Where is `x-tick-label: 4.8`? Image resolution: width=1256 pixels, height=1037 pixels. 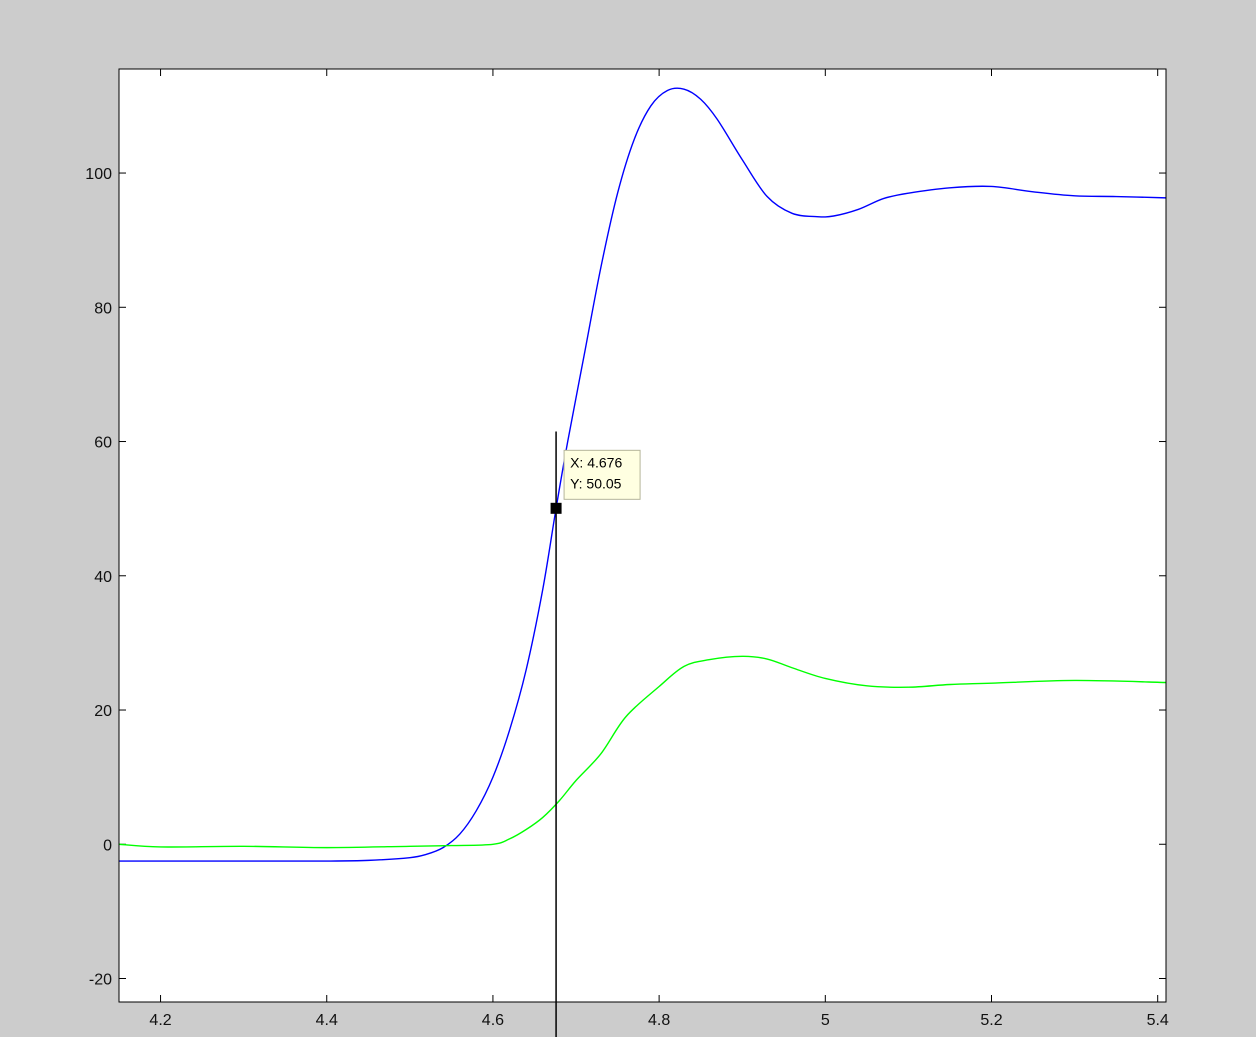
x-tick-label: 4.8 is located at coordinates (659, 1020).